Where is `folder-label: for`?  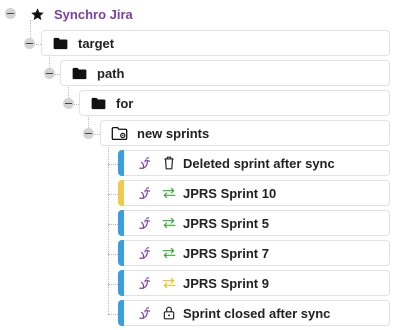 folder-label: for is located at coordinates (125, 103).